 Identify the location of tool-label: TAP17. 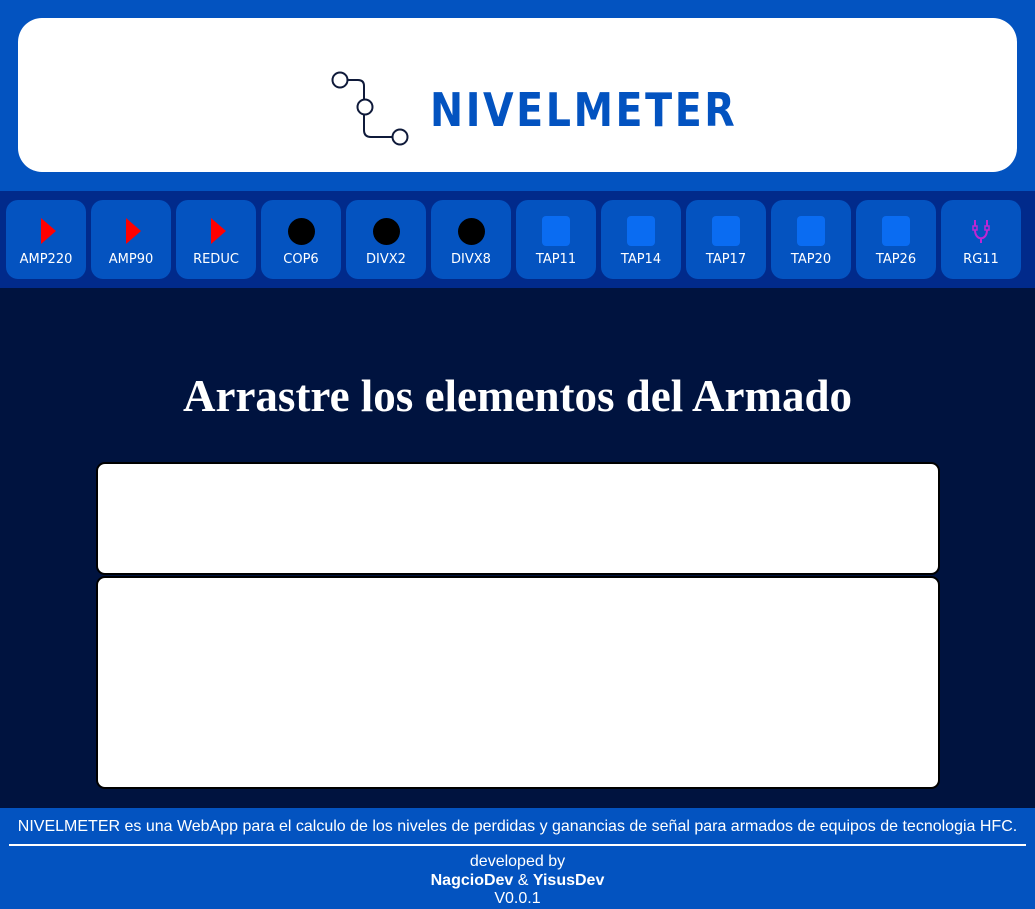
(726, 259).